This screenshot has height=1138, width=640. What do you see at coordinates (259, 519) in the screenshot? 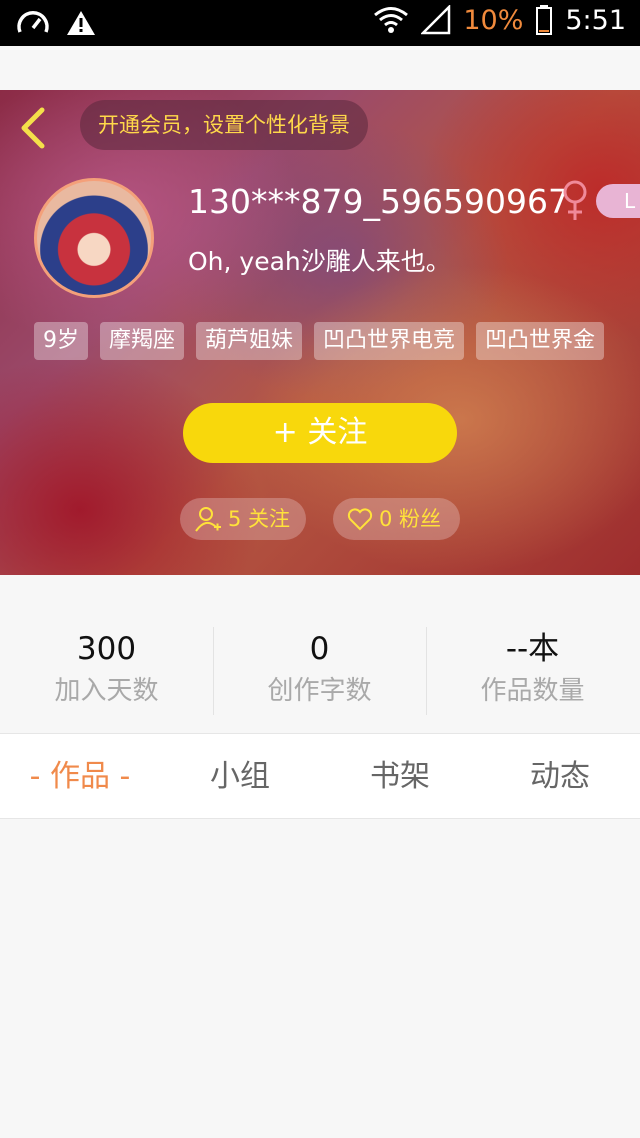
I see `following-count: 5 关注` at bounding box center [259, 519].